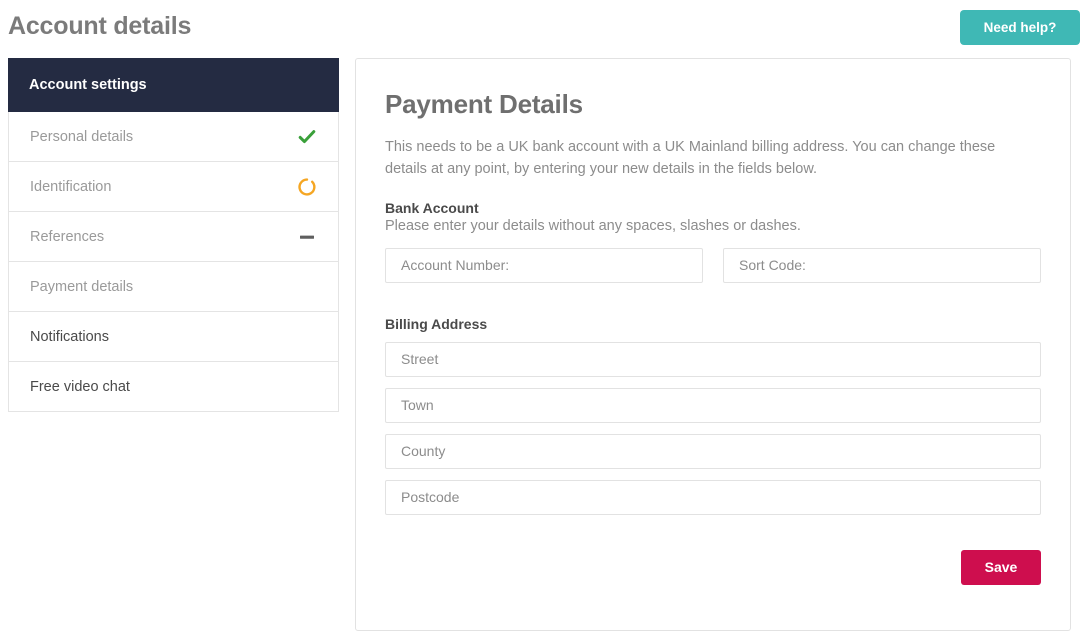 The height and width of the screenshot is (642, 1087). Describe the element at coordinates (173, 387) in the screenshot. I see `sidebar-item-free-video-chat: Free video chat` at that location.